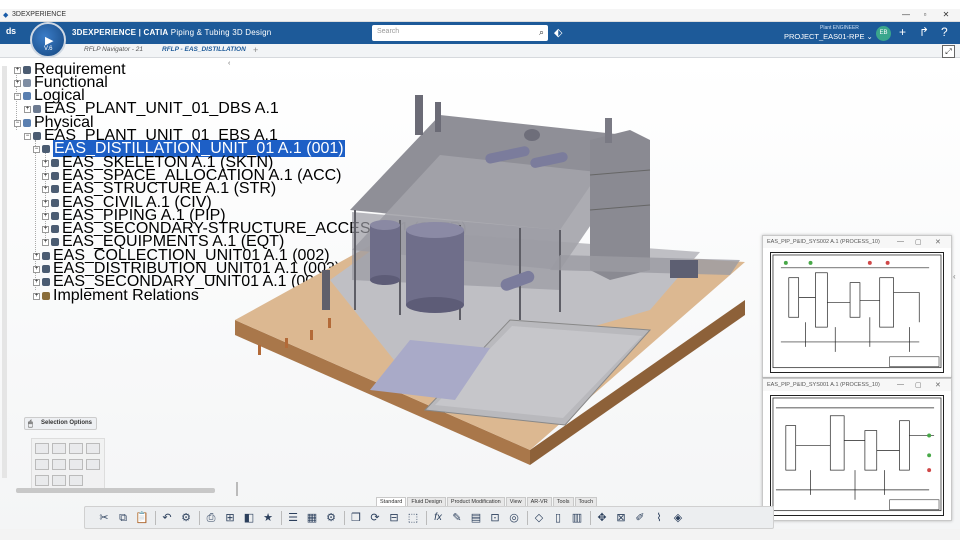  What do you see at coordinates (954, 276) in the screenshot?
I see `side-panel-handle-icon: ‹` at bounding box center [954, 276].